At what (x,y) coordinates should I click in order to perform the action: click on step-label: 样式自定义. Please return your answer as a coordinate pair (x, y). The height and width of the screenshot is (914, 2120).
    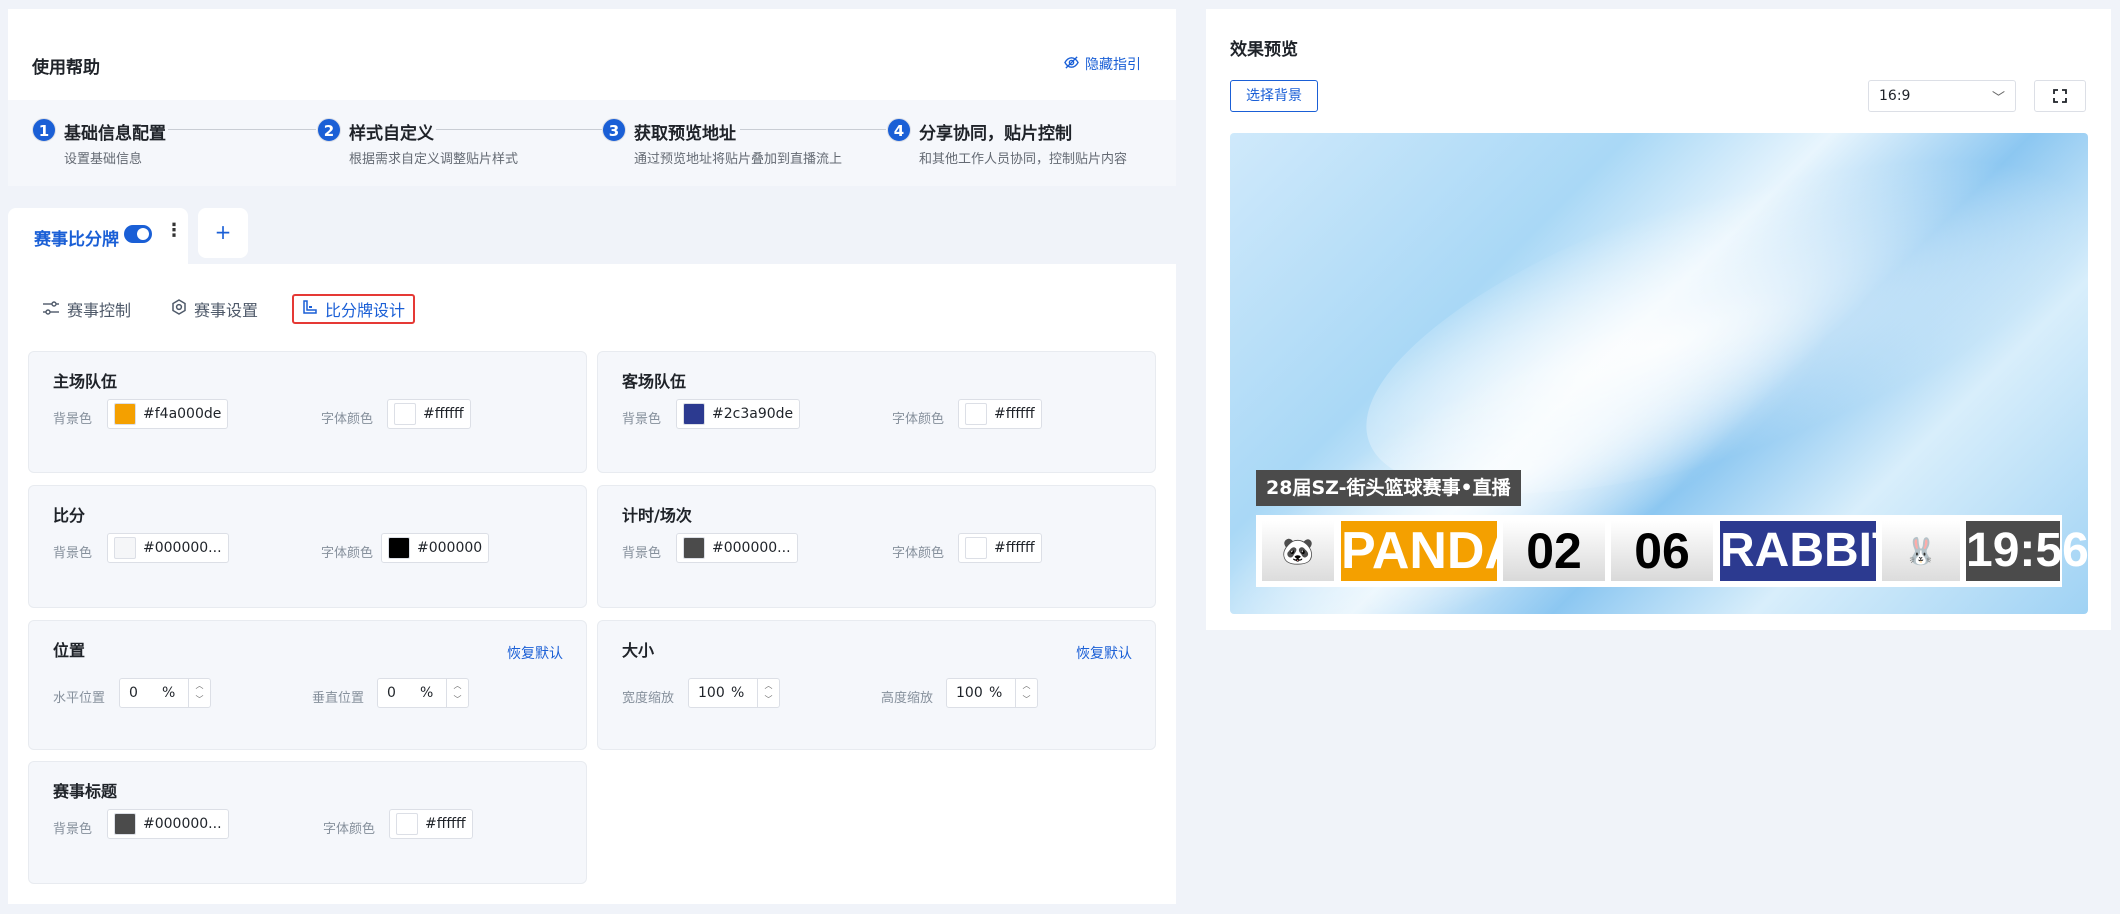
    Looking at the image, I should click on (391, 134).